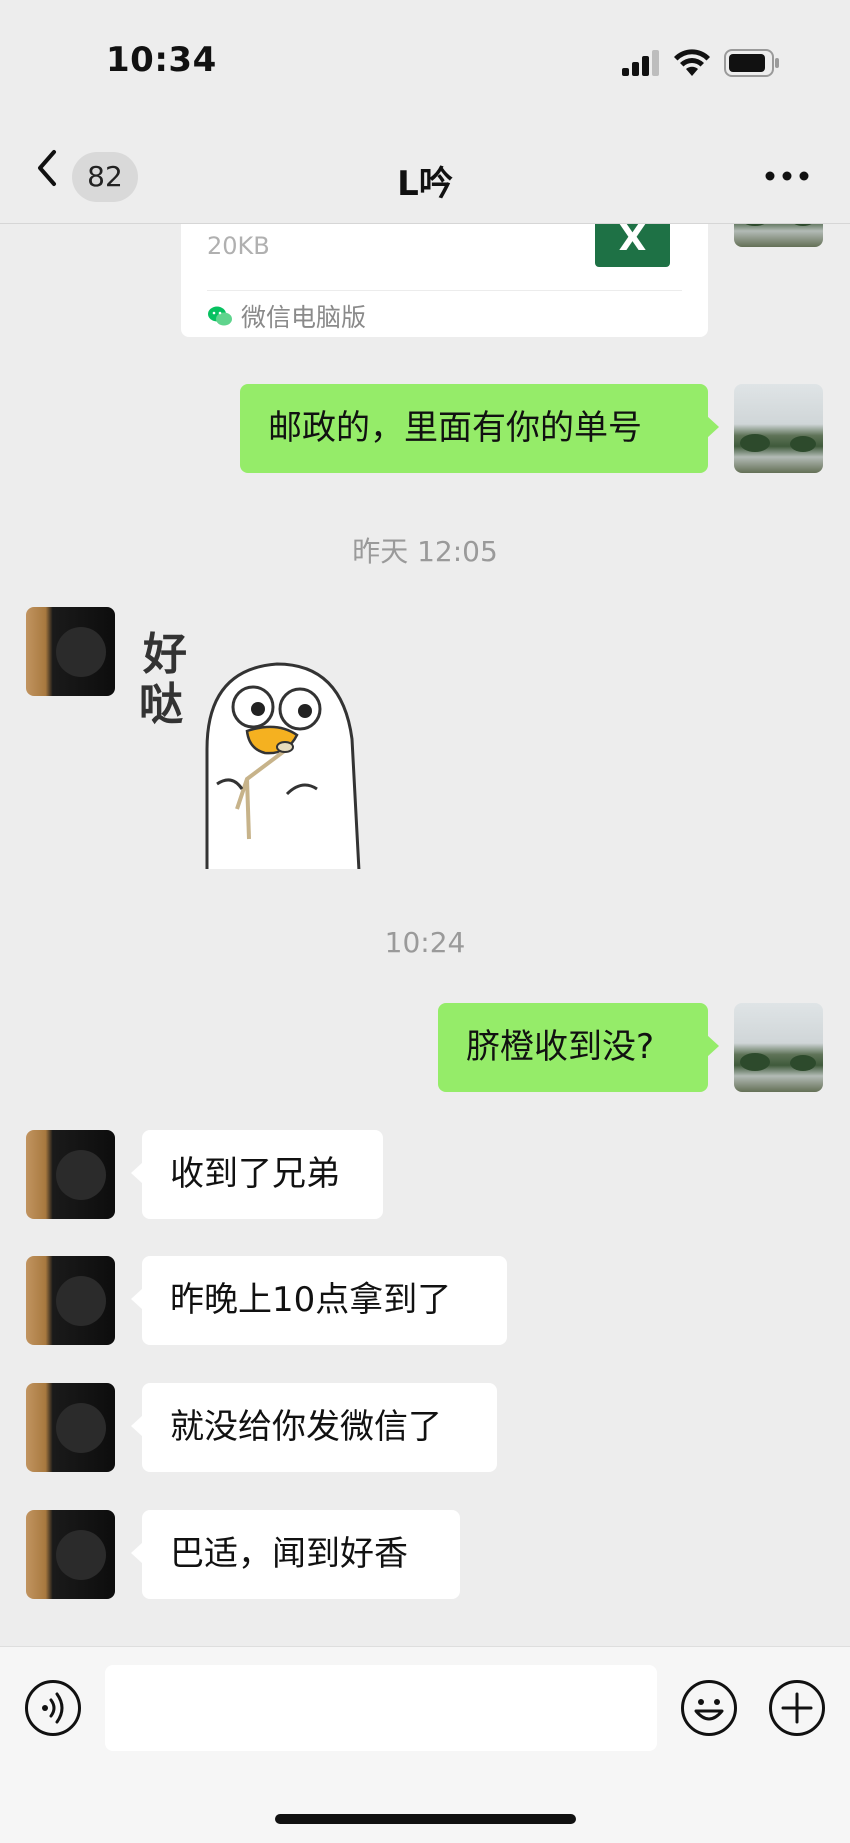 This screenshot has width=850, height=1843. I want to click on file-source: 微信电脑版, so click(286, 316).